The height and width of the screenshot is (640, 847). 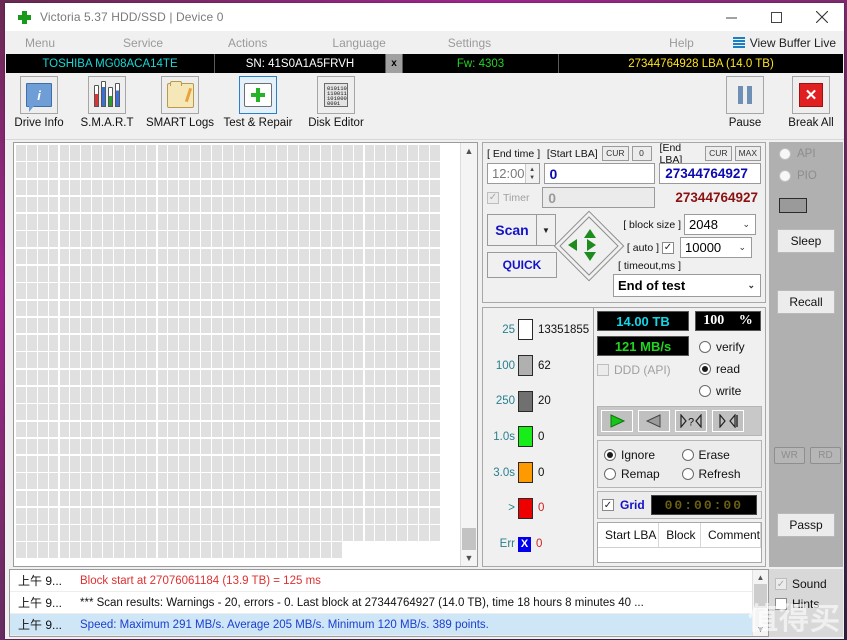 I want to click on write-radio, so click(x=705, y=391).